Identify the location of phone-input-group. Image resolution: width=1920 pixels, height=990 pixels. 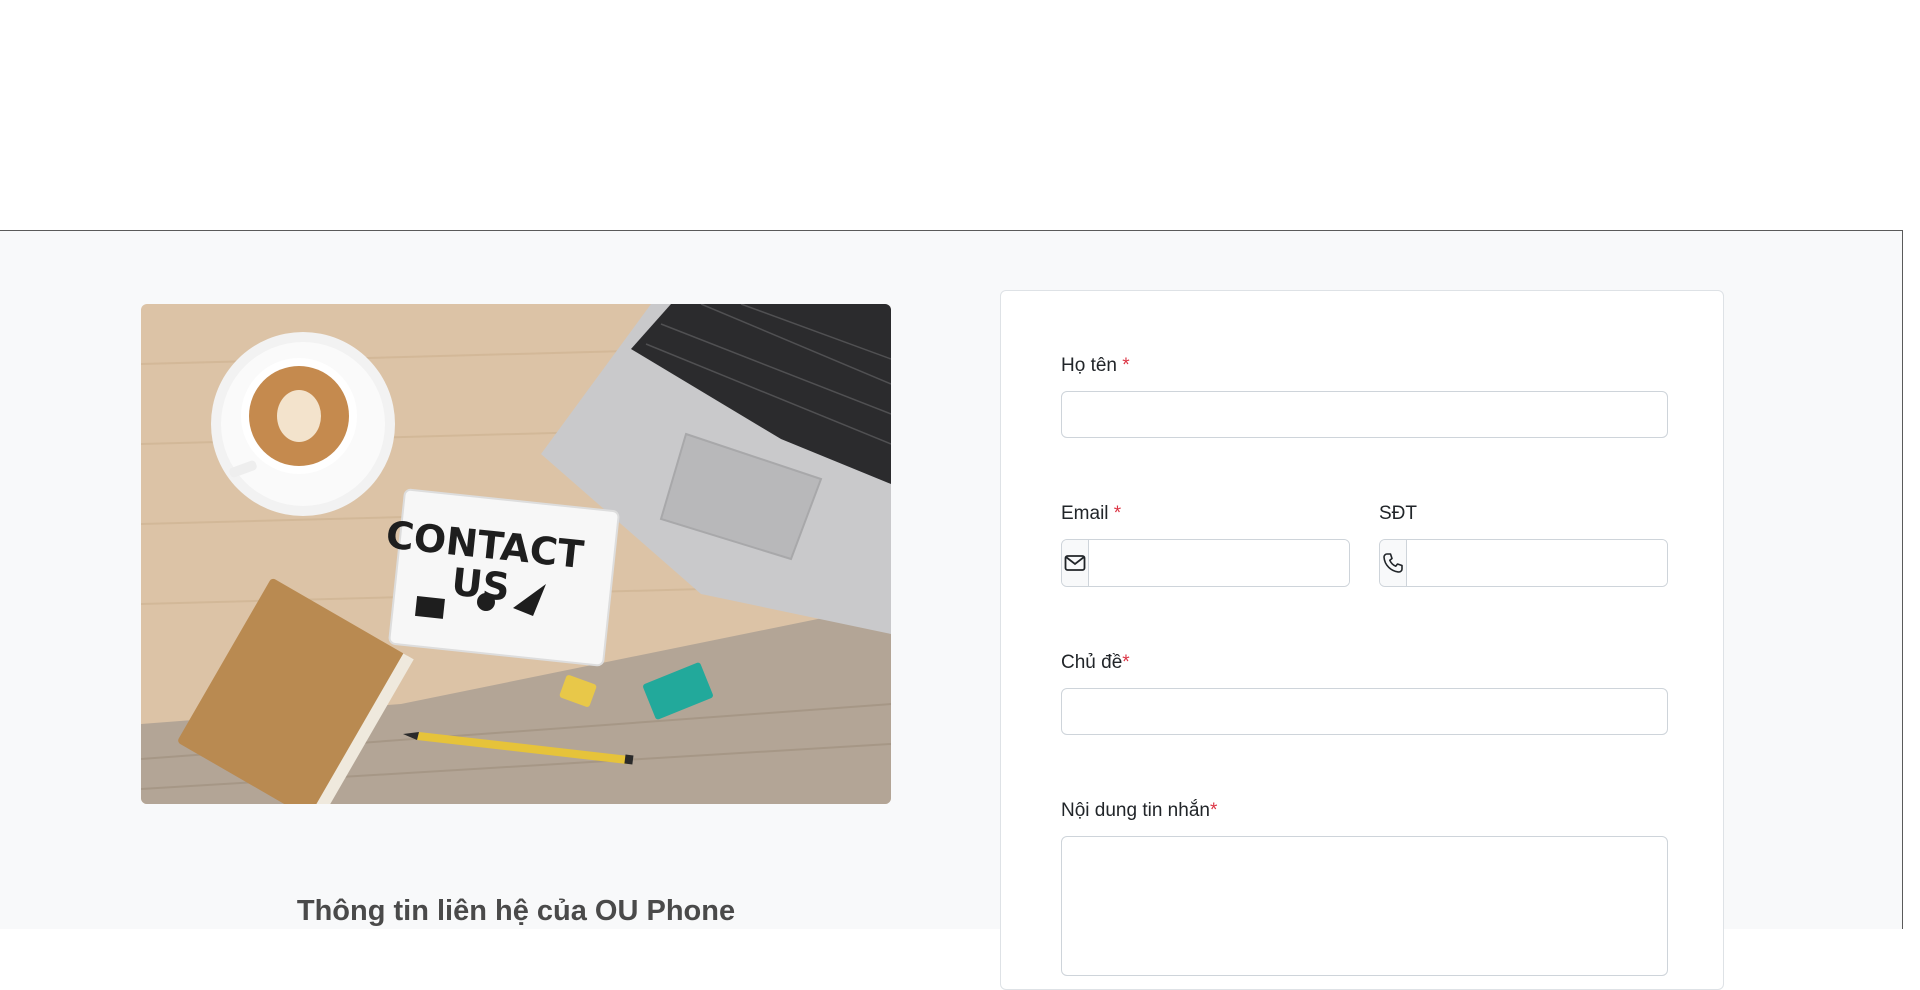
(1523, 563).